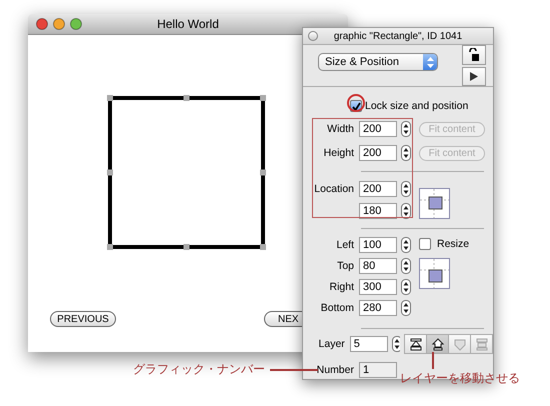 The width and height of the screenshot is (550, 406). Describe the element at coordinates (378, 62) in the screenshot. I see `pane-menu: Size & Position` at that location.